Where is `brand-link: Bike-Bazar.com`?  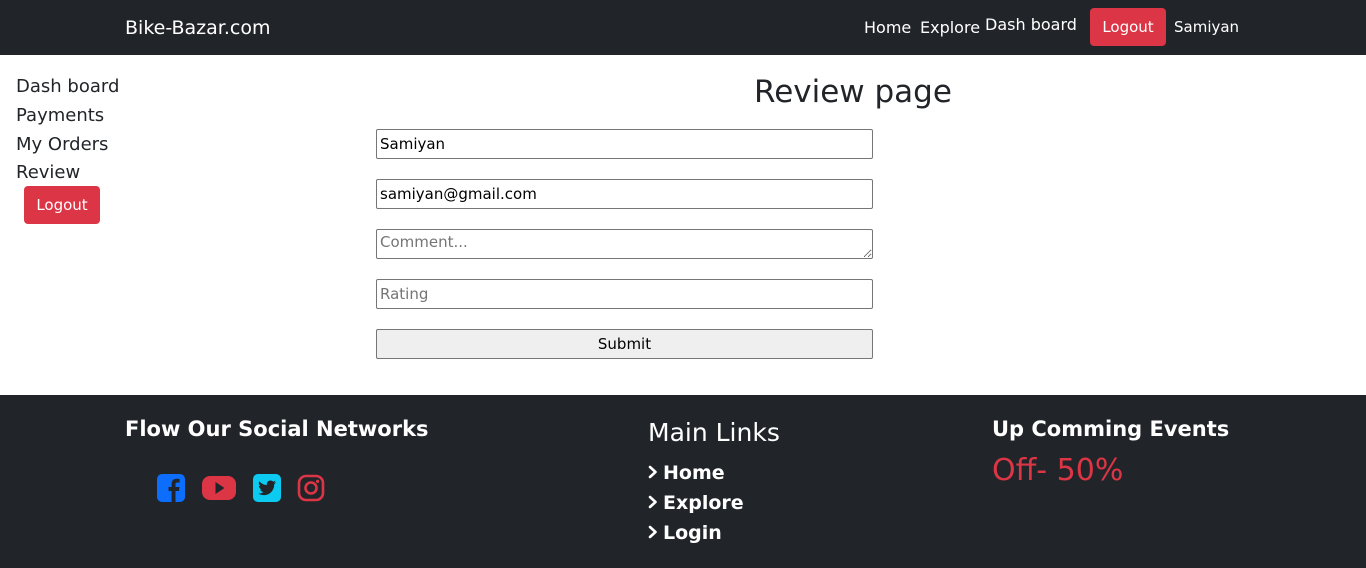 brand-link: Bike-Bazar.com is located at coordinates (198, 28).